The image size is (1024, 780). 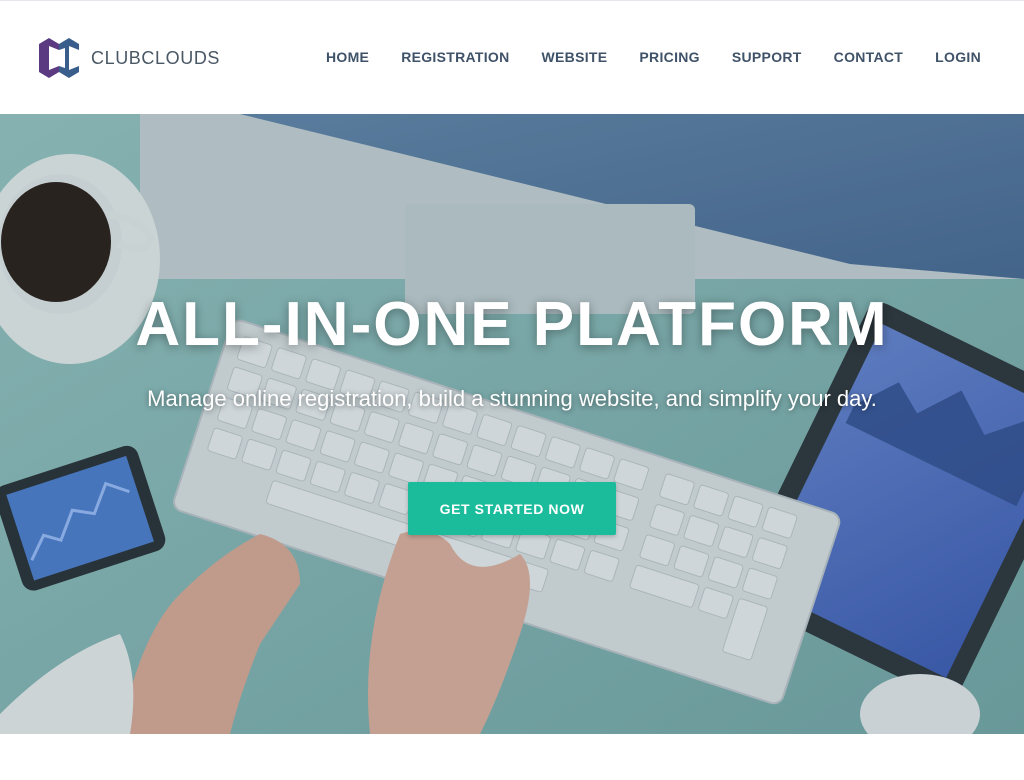 What do you see at coordinates (512, 757) in the screenshot?
I see `page-bottom-strip` at bounding box center [512, 757].